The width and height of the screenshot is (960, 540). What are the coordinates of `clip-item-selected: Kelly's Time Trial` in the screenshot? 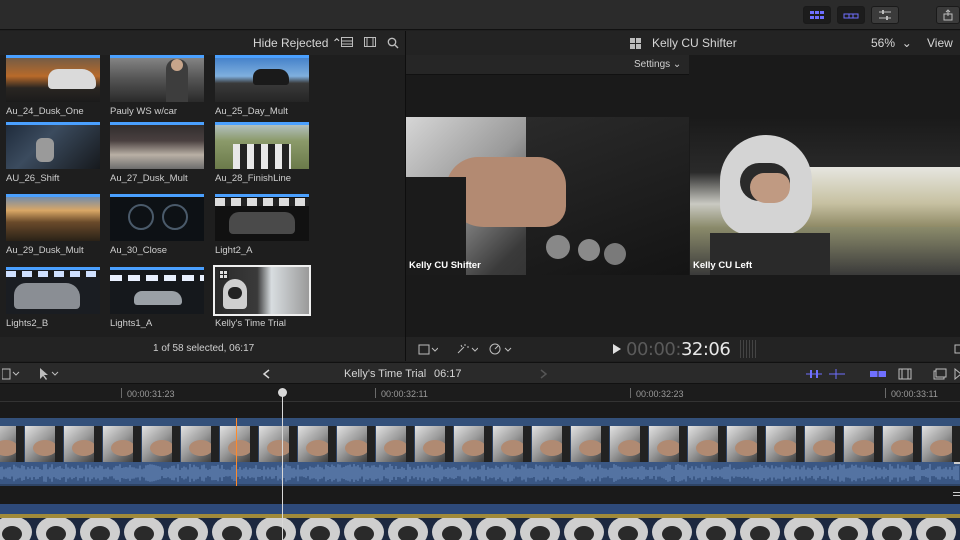 It's located at (262, 297).